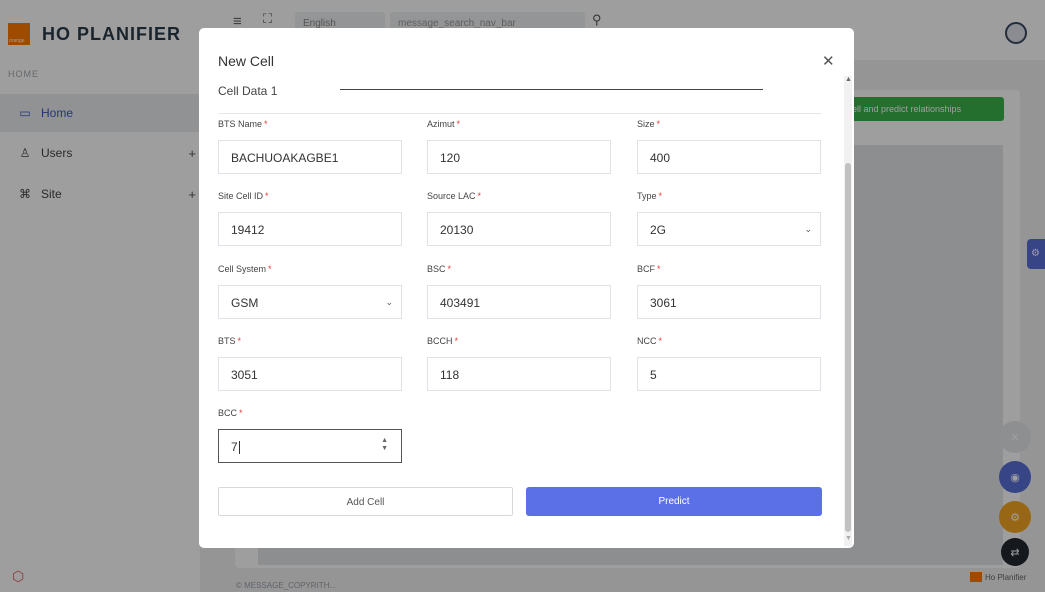  I want to click on bcch-label: BCCH *, so click(442, 341).